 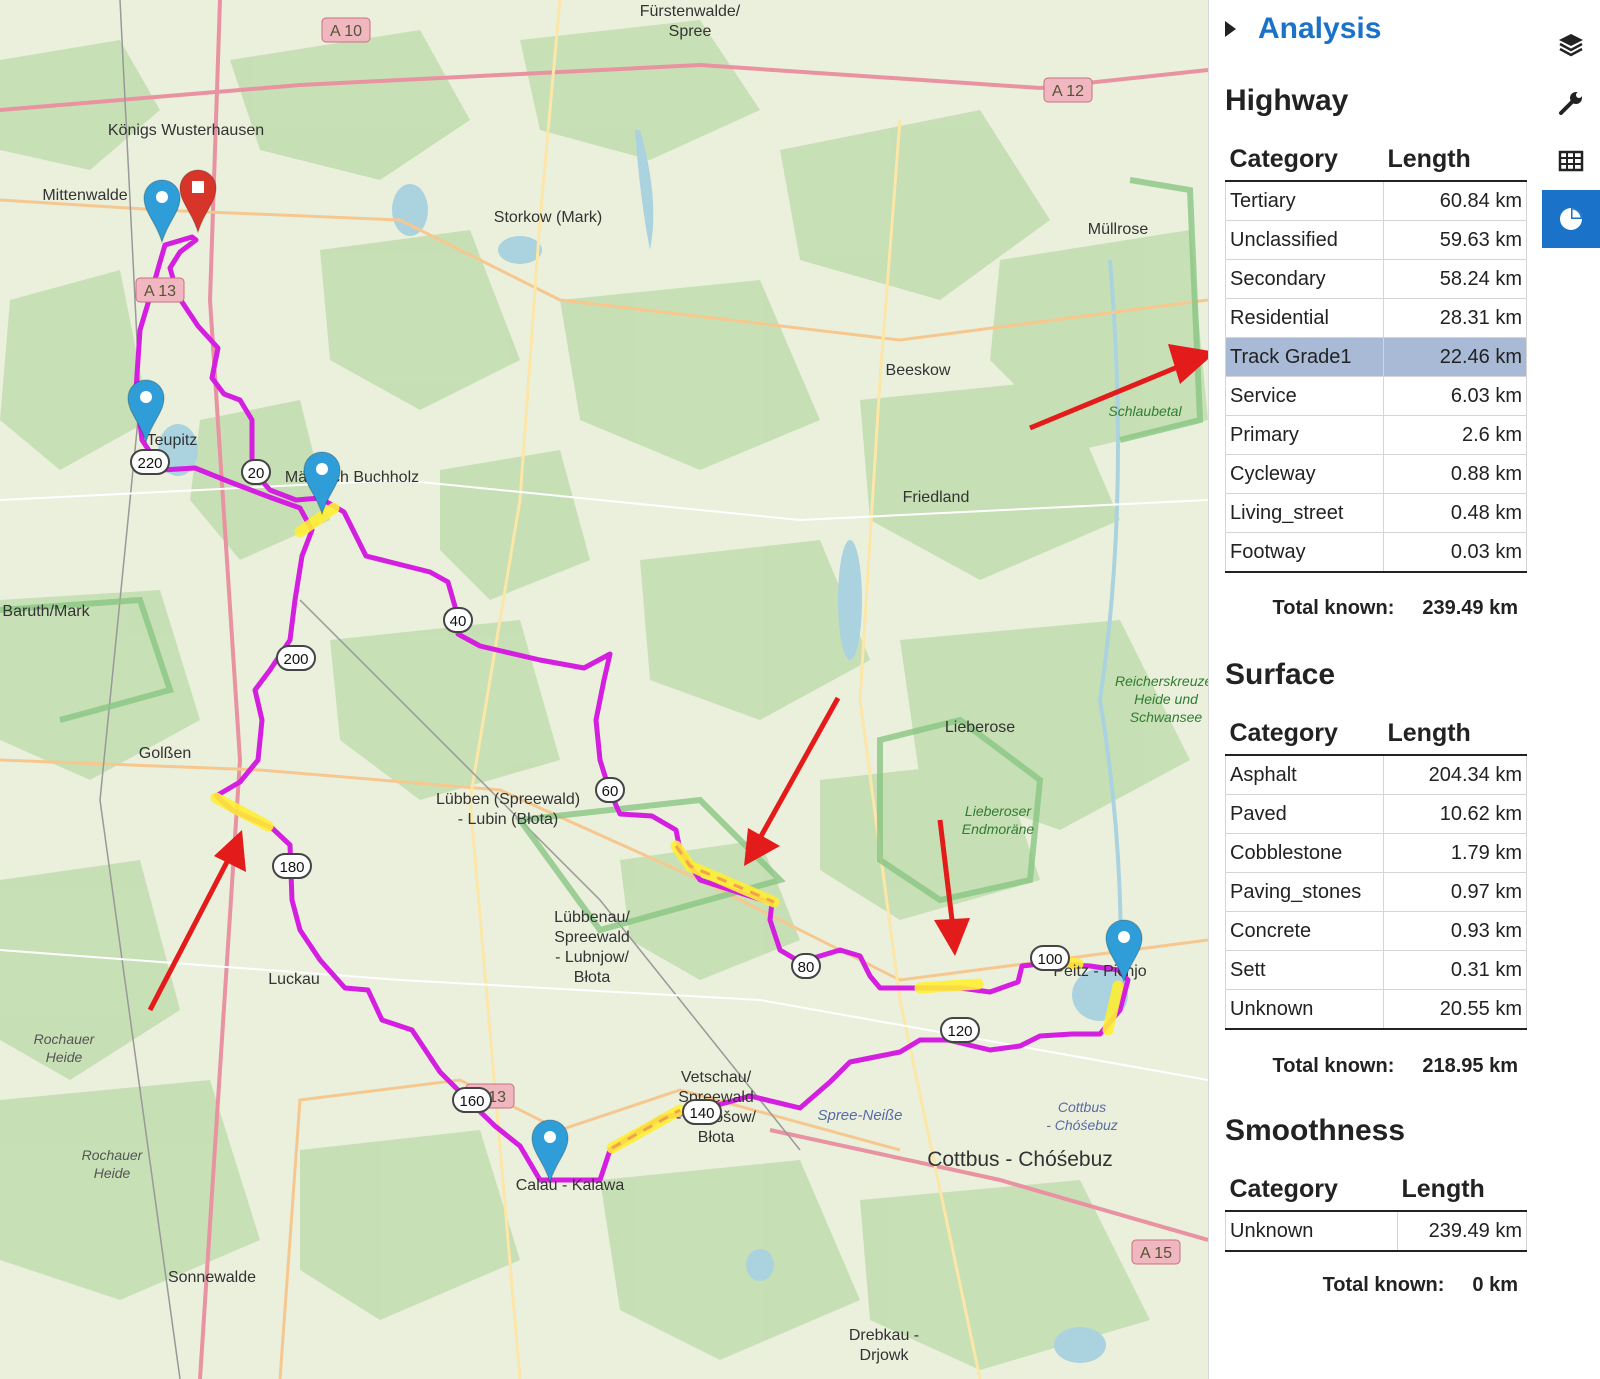 What do you see at coordinates (1470, 1066) in the screenshot?
I see `total-value: 218.95 km` at bounding box center [1470, 1066].